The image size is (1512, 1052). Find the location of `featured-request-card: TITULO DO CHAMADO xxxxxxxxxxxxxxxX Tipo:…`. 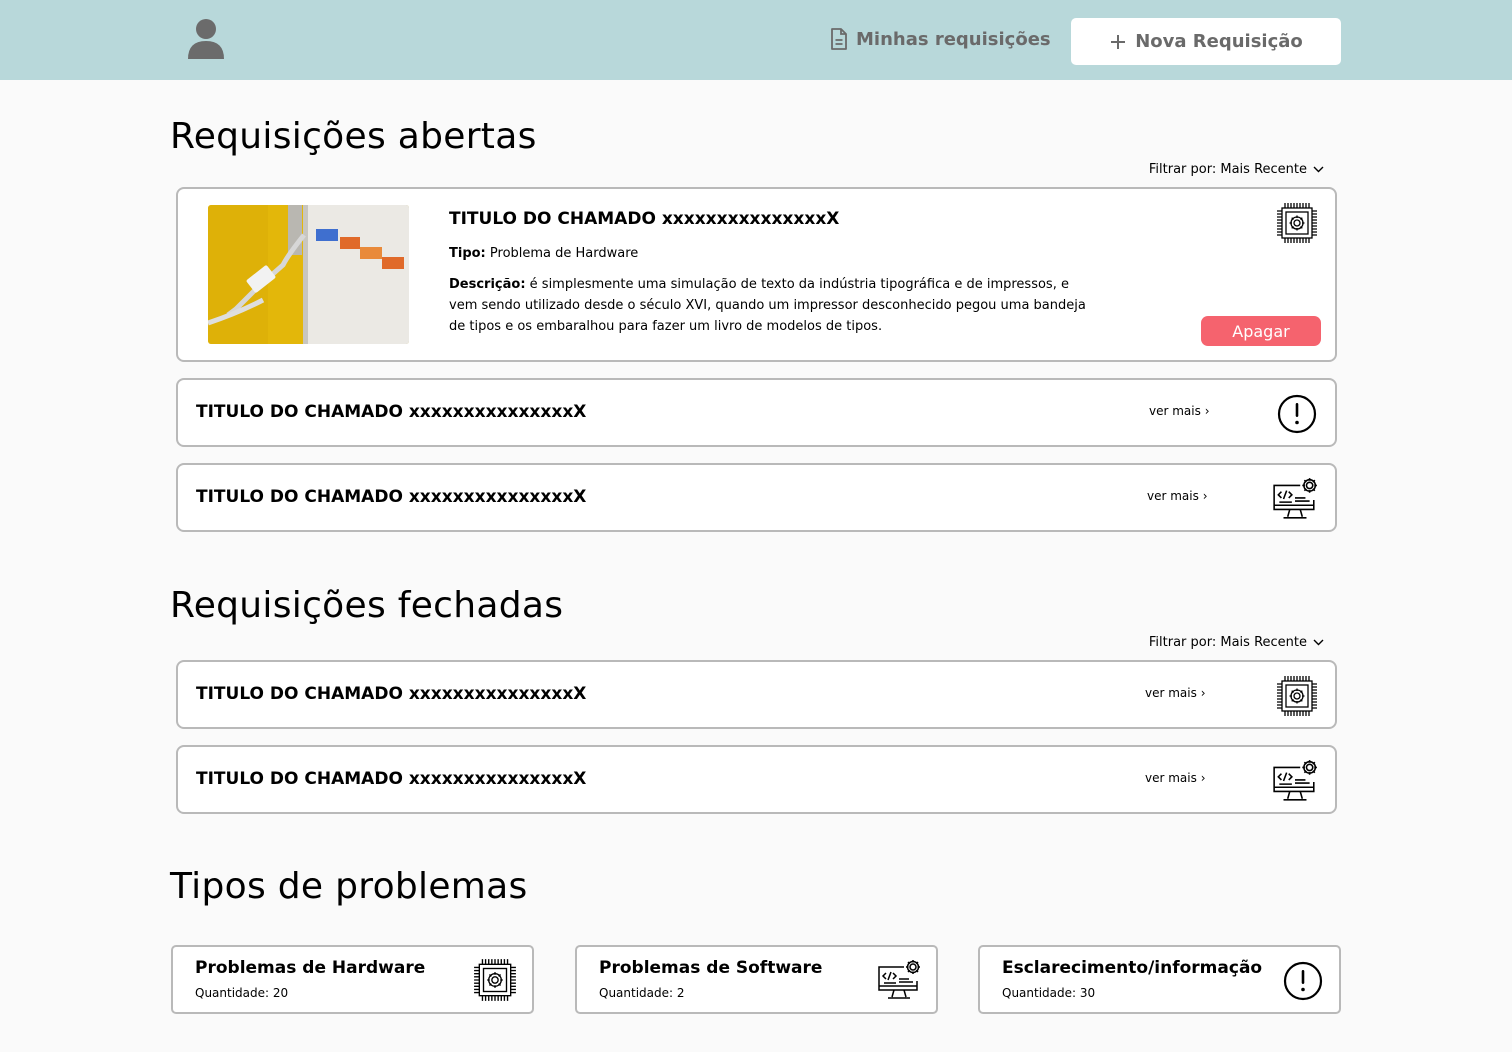

featured-request-card: TITULO DO CHAMADO xxxxxxxxxxxxxxxX Tipo:… is located at coordinates (756, 274).